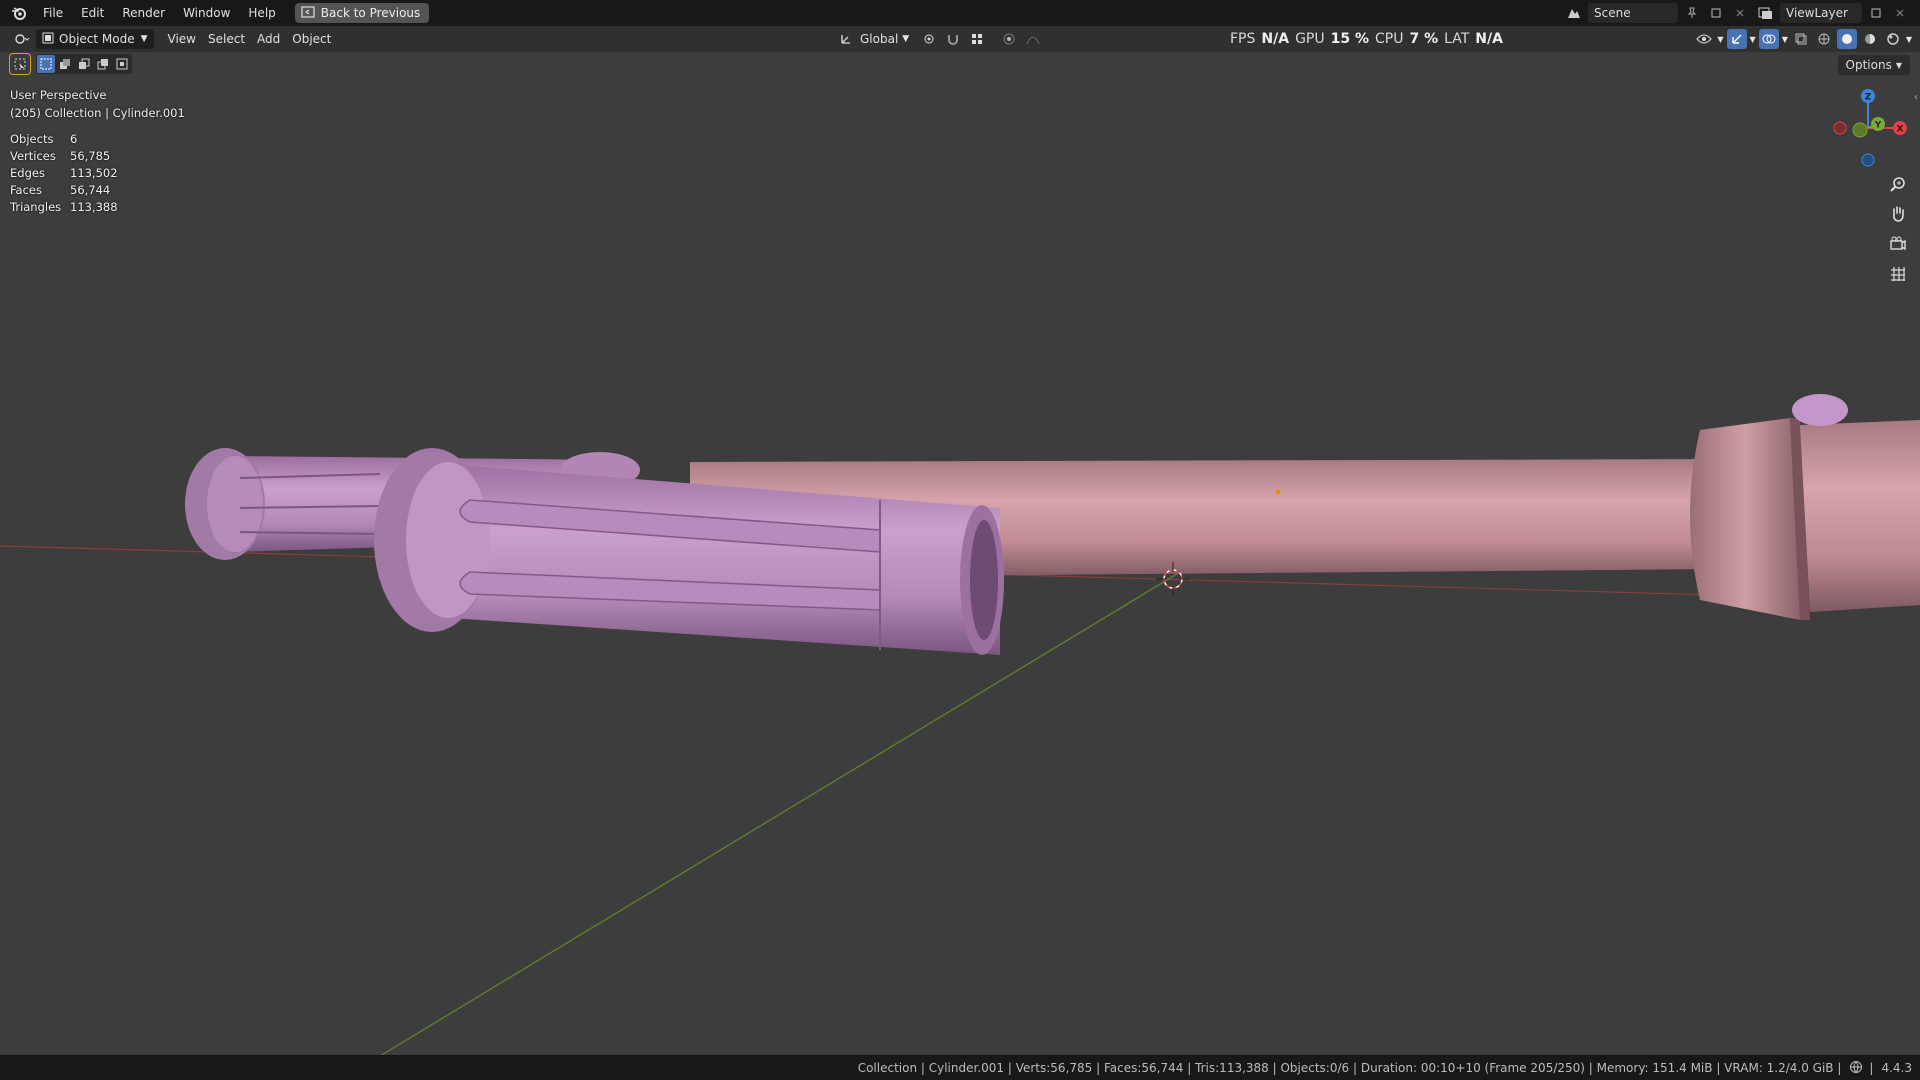 The image size is (1920, 1080). I want to click on transform-tools: Global ▼, so click(939, 39).